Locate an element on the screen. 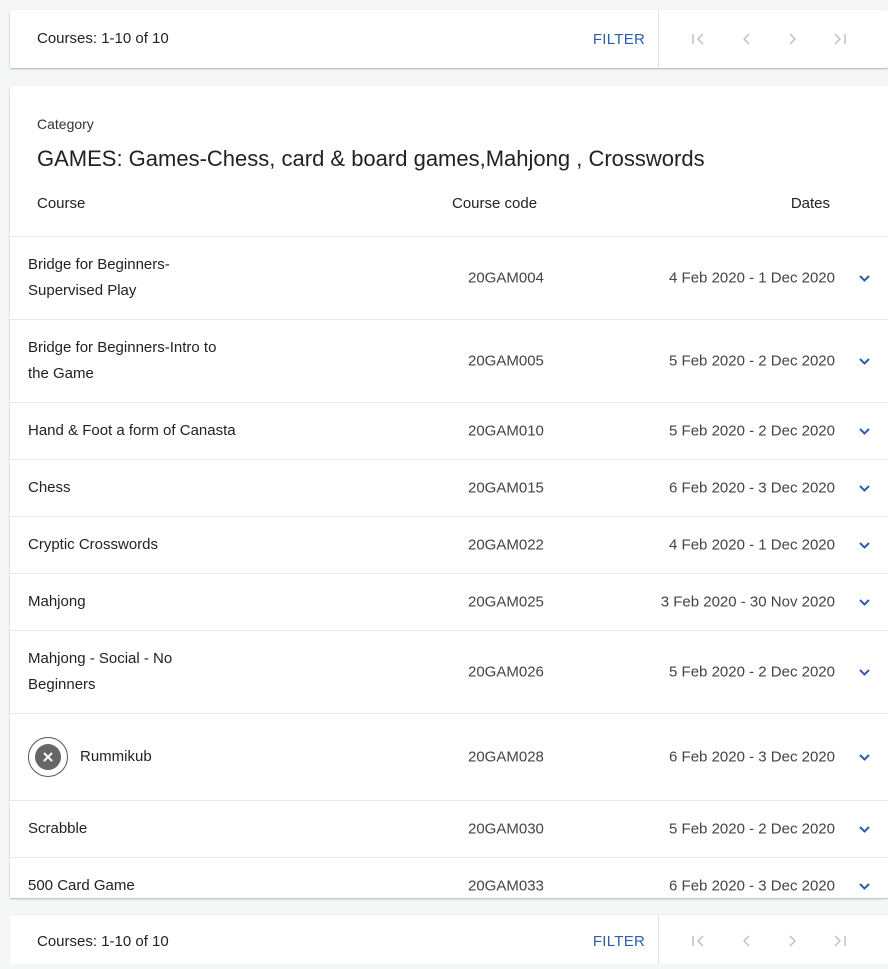  course-name: Mahjong - Social - No Beginners is located at coordinates (178, 672).